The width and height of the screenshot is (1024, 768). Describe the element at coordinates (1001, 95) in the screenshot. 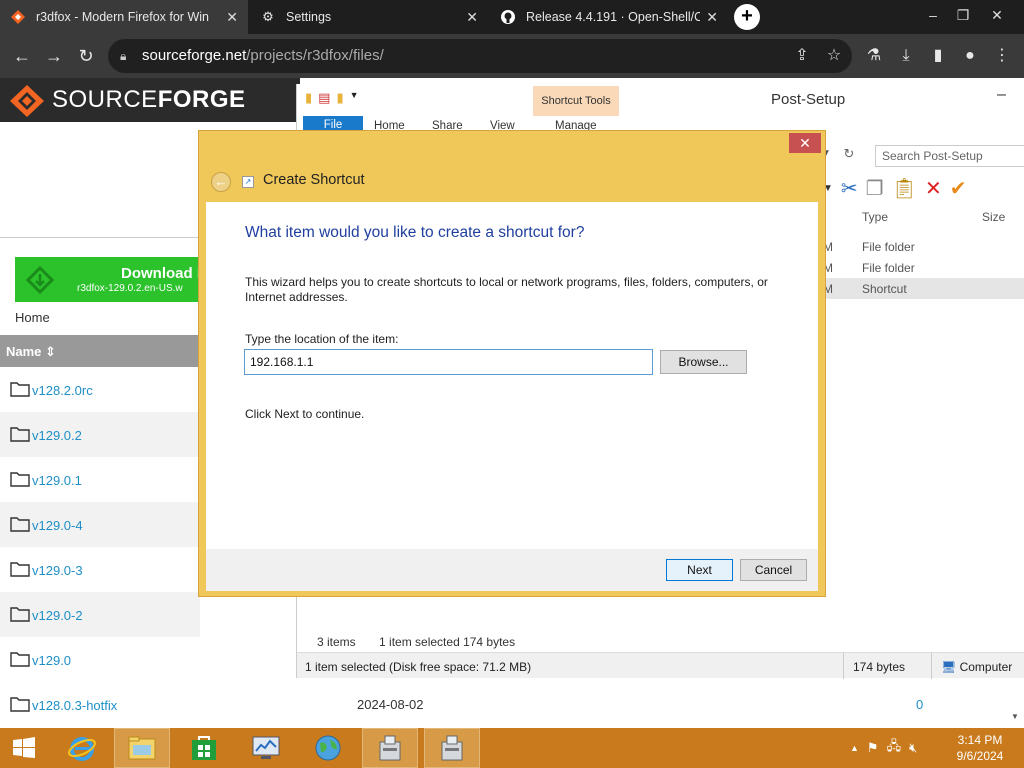

I see `minimize-icon: –` at that location.